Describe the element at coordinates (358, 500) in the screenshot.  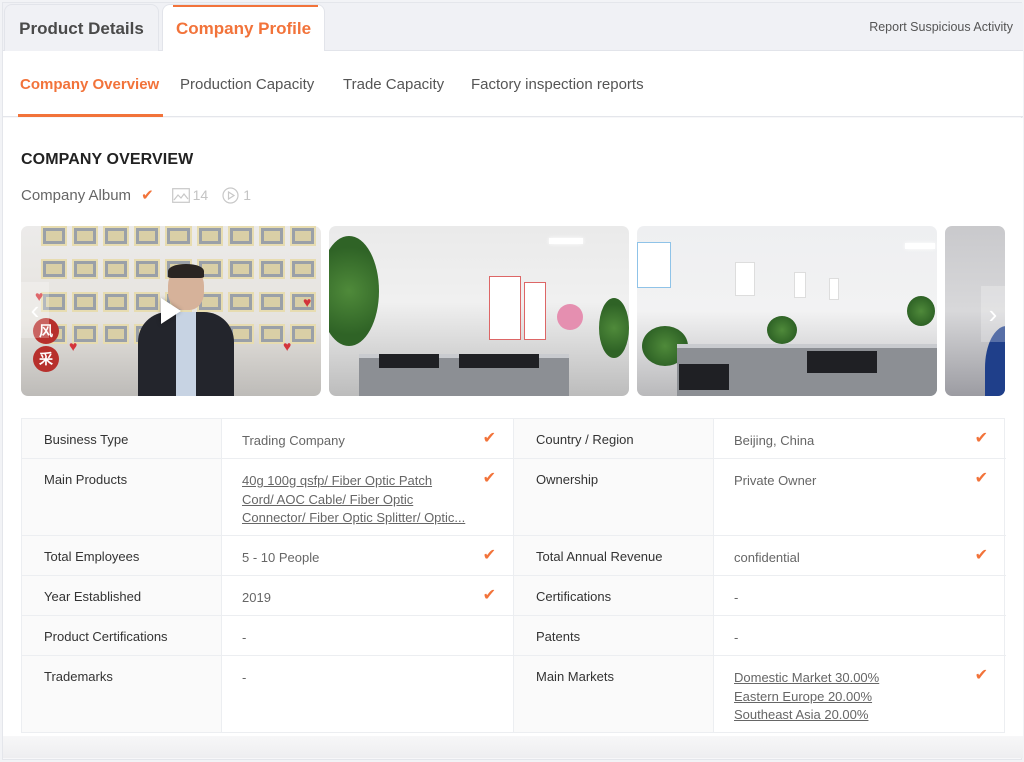
I see `main-product-link: Cord/ AOC Cable/ Fiber Optic` at that location.